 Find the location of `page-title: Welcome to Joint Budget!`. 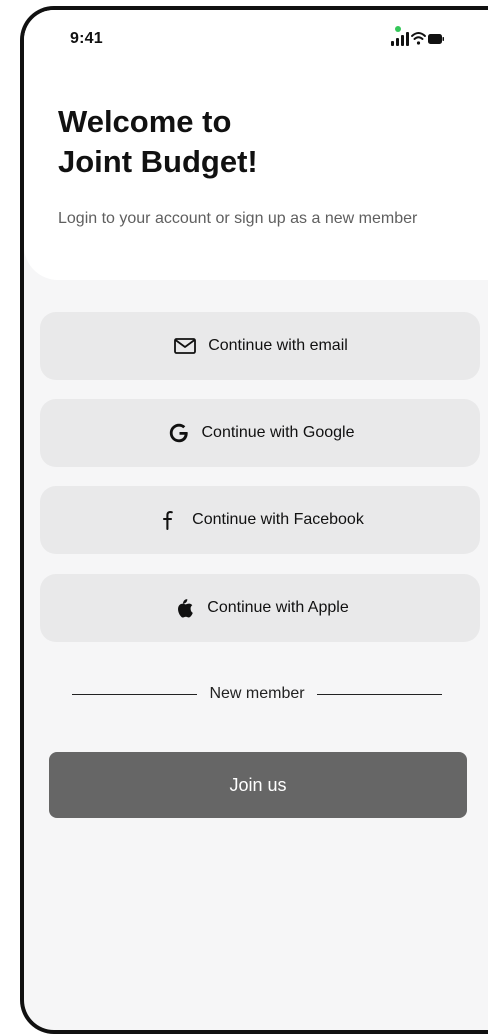

page-title: Welcome to Joint Budget! is located at coordinates (238, 142).